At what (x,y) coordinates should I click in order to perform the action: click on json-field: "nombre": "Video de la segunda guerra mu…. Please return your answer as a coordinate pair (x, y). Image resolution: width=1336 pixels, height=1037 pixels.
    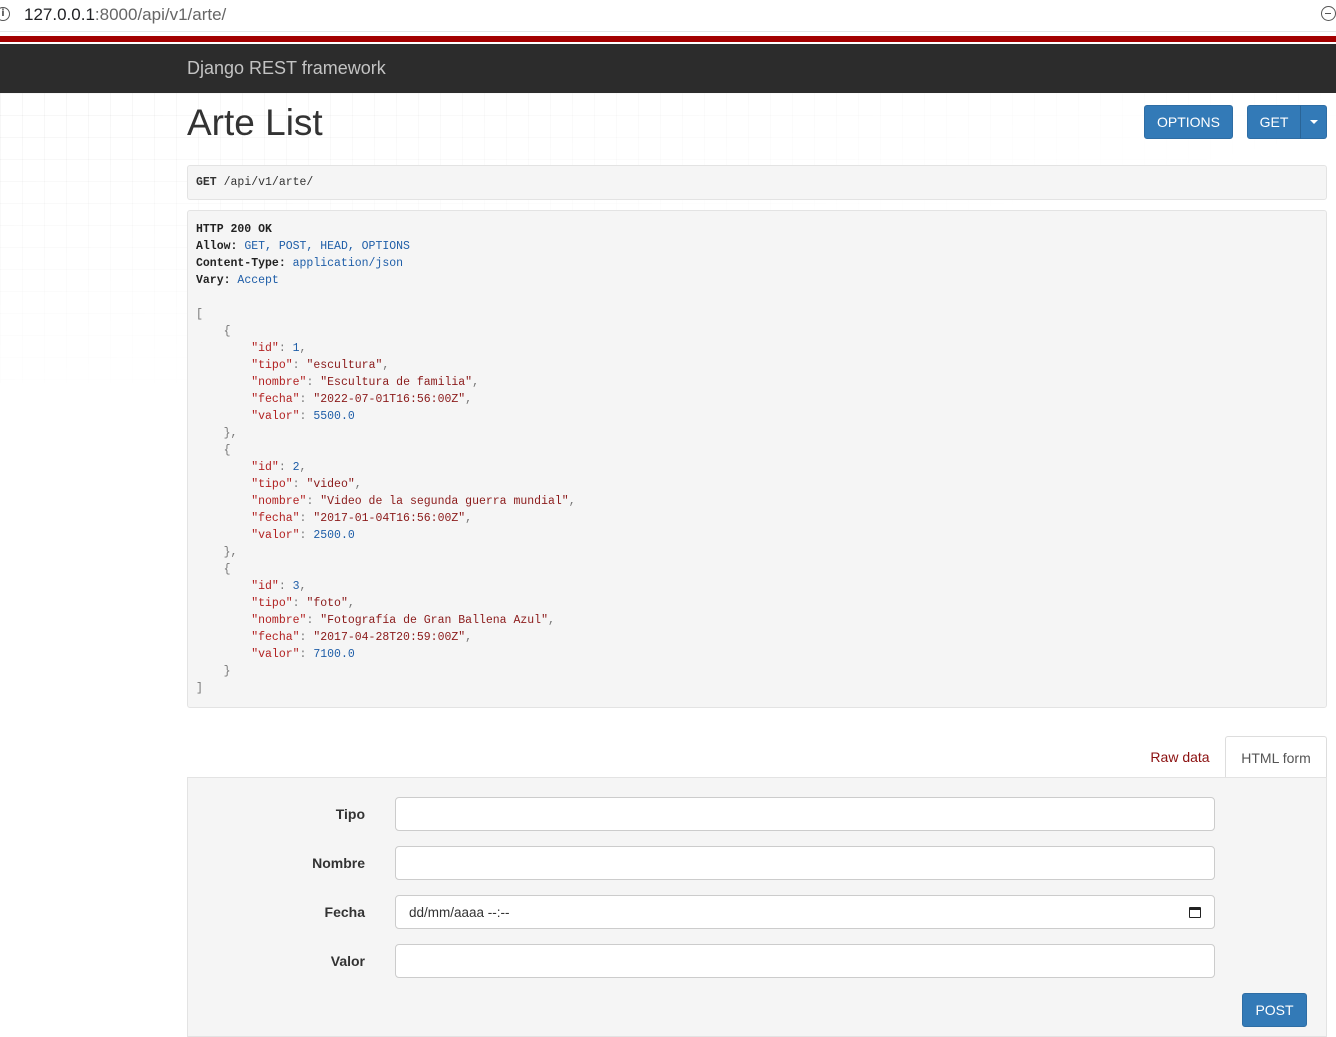
    Looking at the image, I should click on (413, 501).